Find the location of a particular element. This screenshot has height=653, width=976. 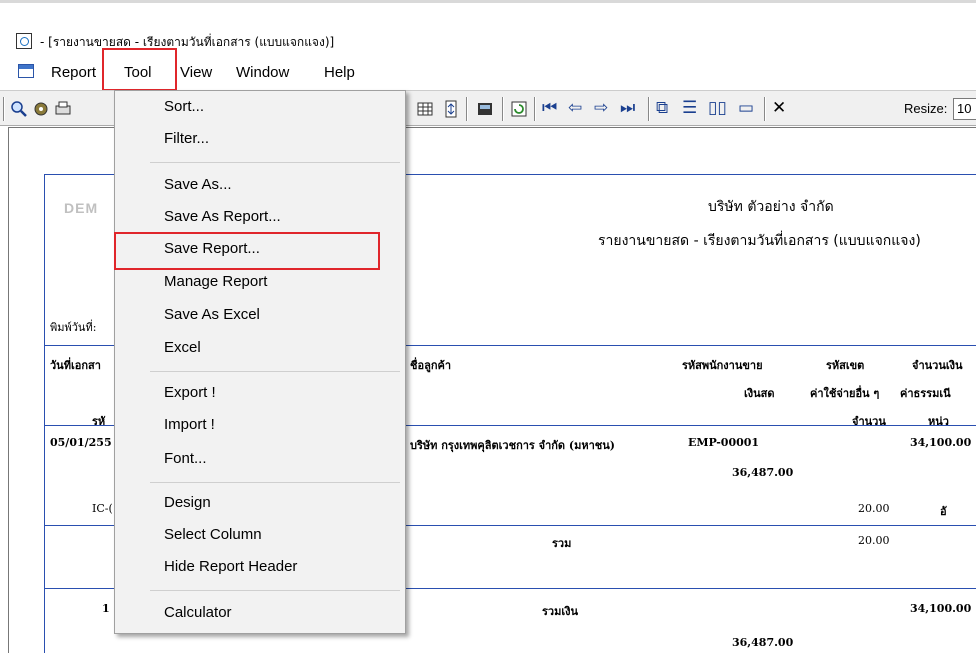

grid-view-icon is located at coordinates (425, 109).